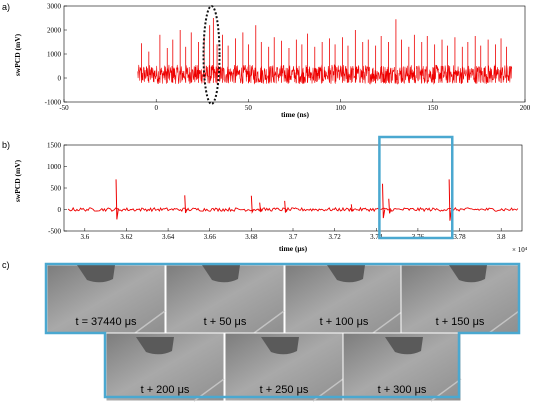 Image resolution: width=534 pixels, height=402 pixels. I want to click on panel-b-y-tick-label: 500, so click(56, 189).